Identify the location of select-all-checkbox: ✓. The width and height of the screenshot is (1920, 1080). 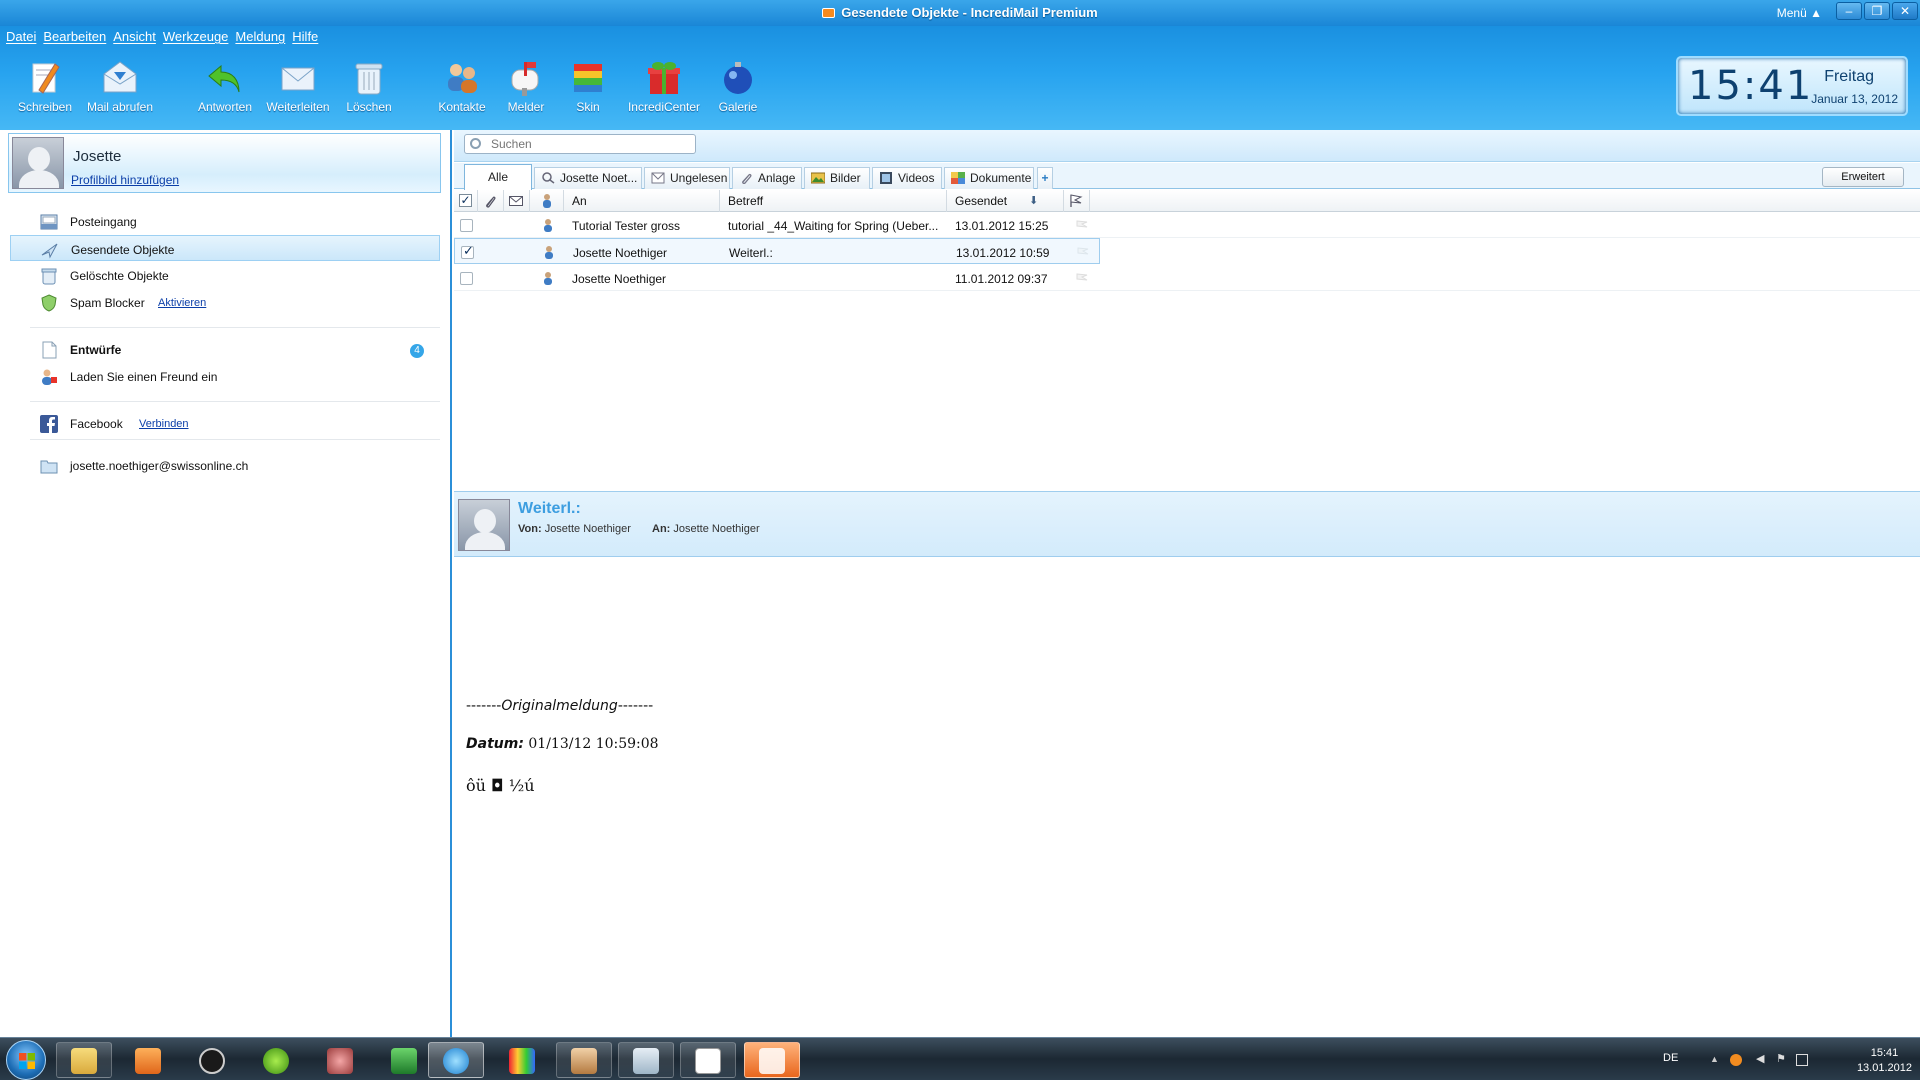
(466, 201).